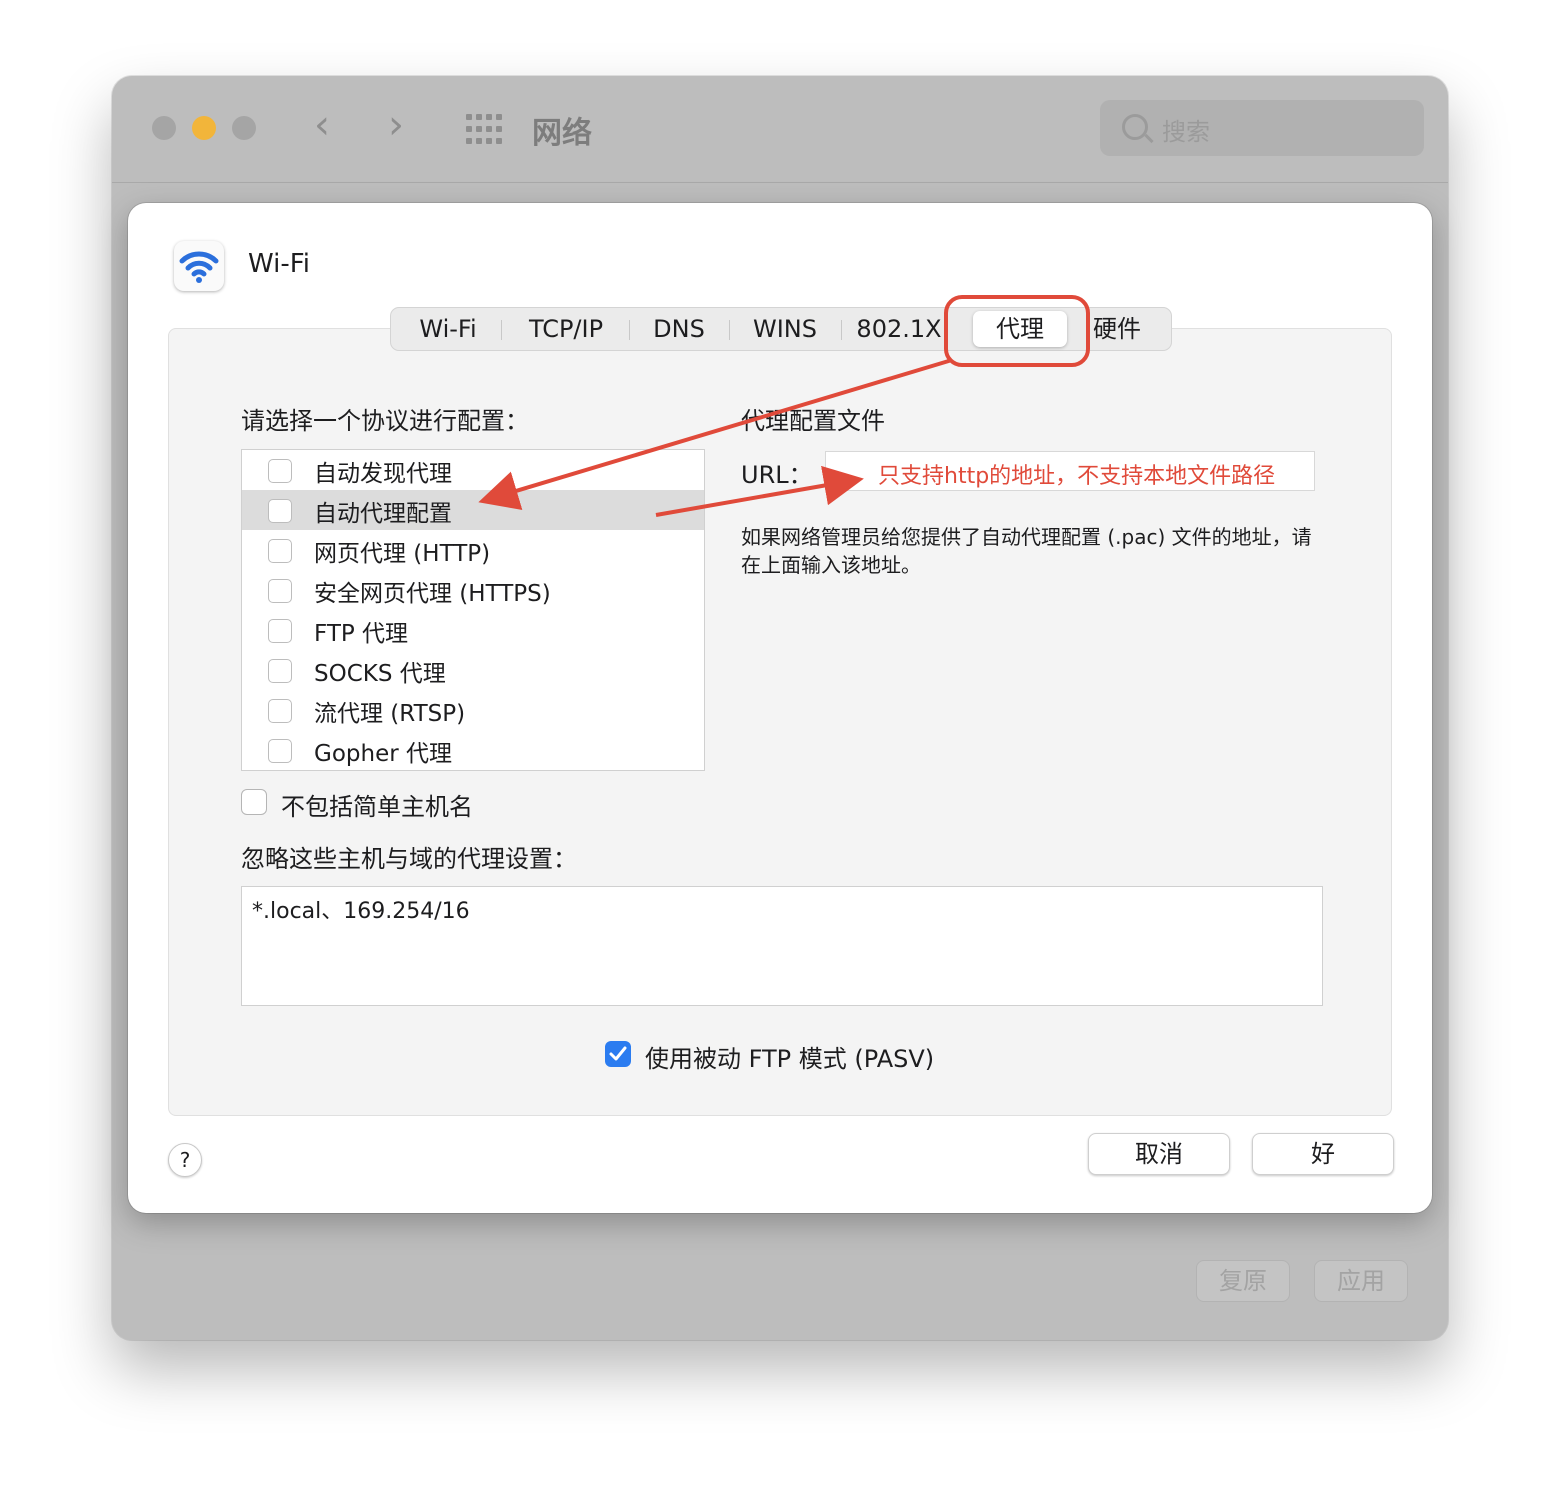 Image resolution: width=1560 pixels, height=1488 pixels. I want to click on pac-url-field: 只支持http的地址，不支持本地文件路径, so click(1070, 471).